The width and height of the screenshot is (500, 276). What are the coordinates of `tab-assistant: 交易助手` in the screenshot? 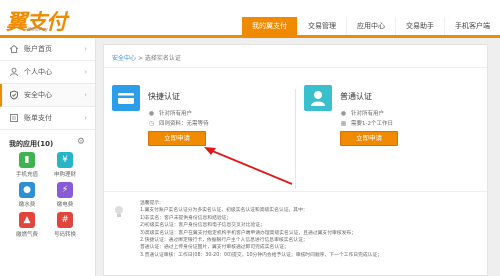 It's located at (419, 26).